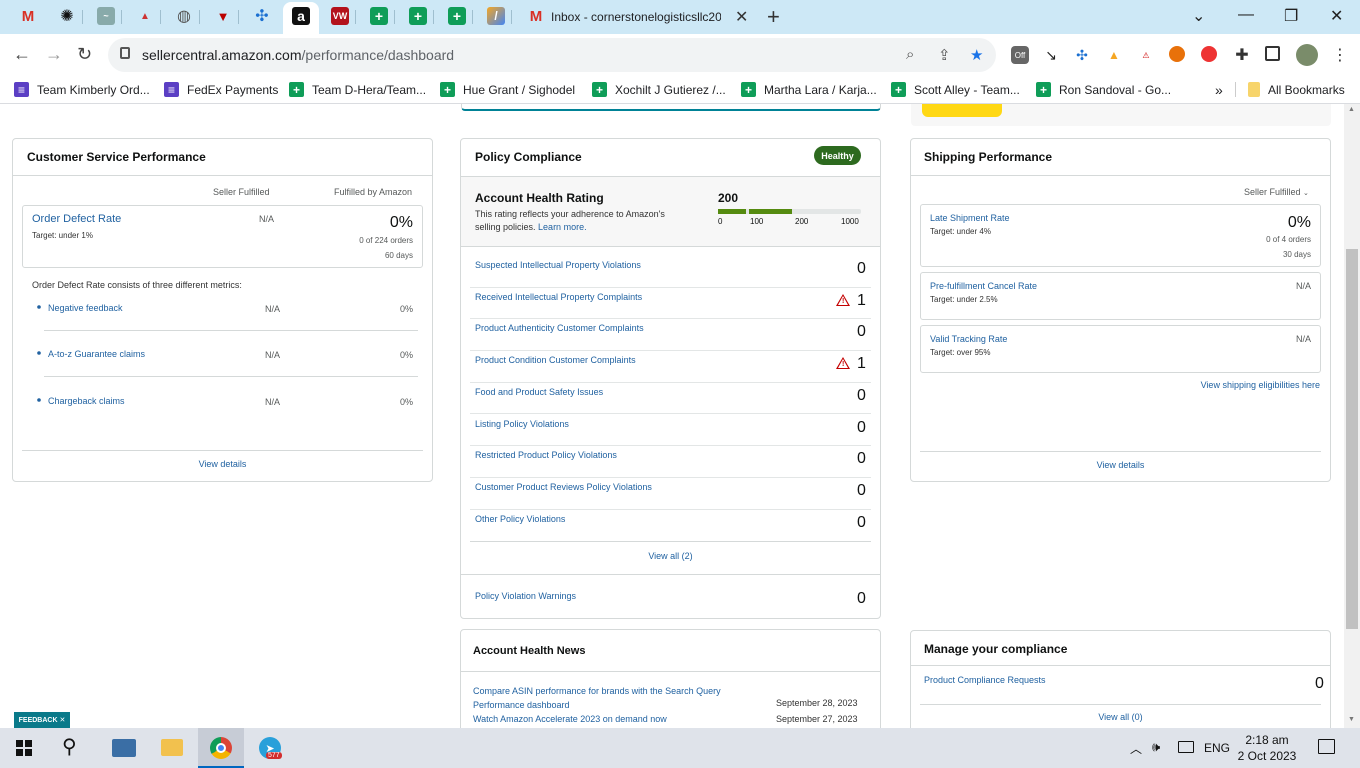 The image size is (1360, 768). What do you see at coordinates (28, 16) in the screenshot?
I see `gmail-tab-icon: M` at bounding box center [28, 16].